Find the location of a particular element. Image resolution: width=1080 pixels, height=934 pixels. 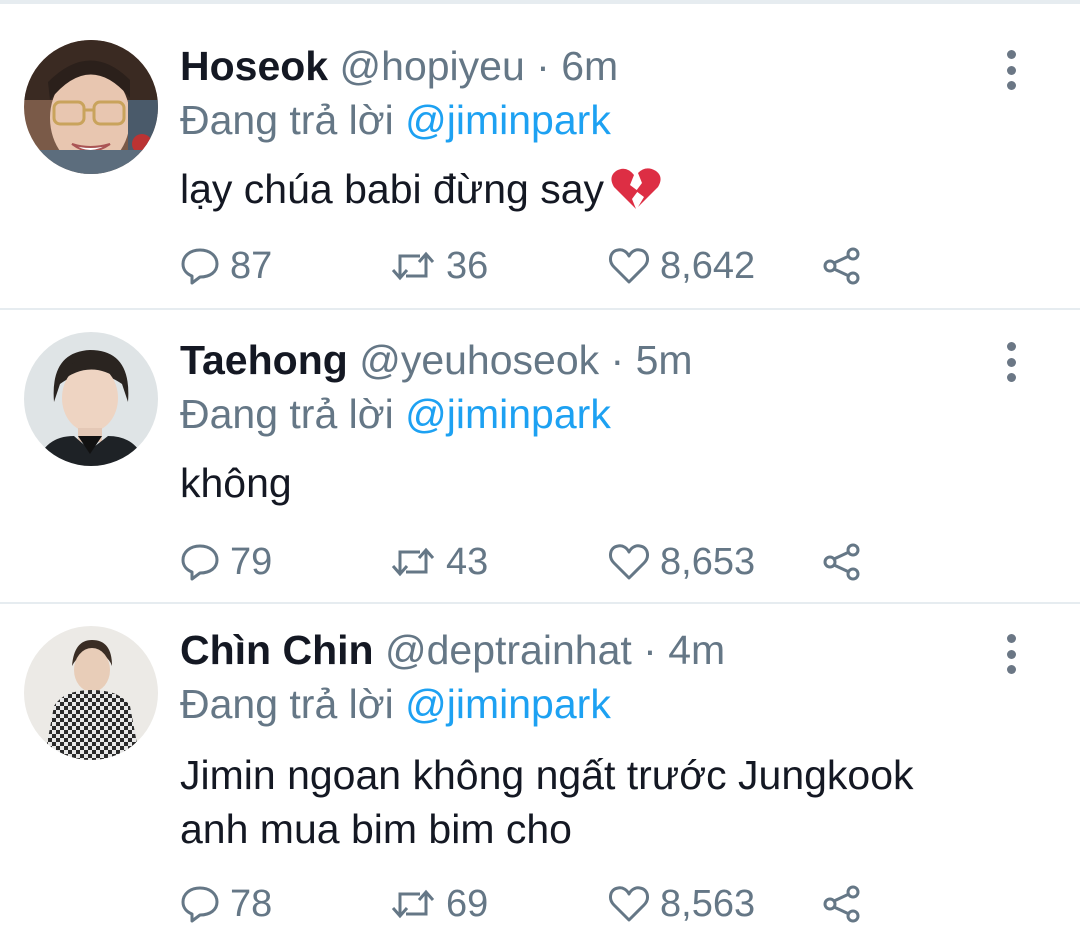

tweet-header: Hoseok @hopiyeu · 6m is located at coordinates (399, 66).